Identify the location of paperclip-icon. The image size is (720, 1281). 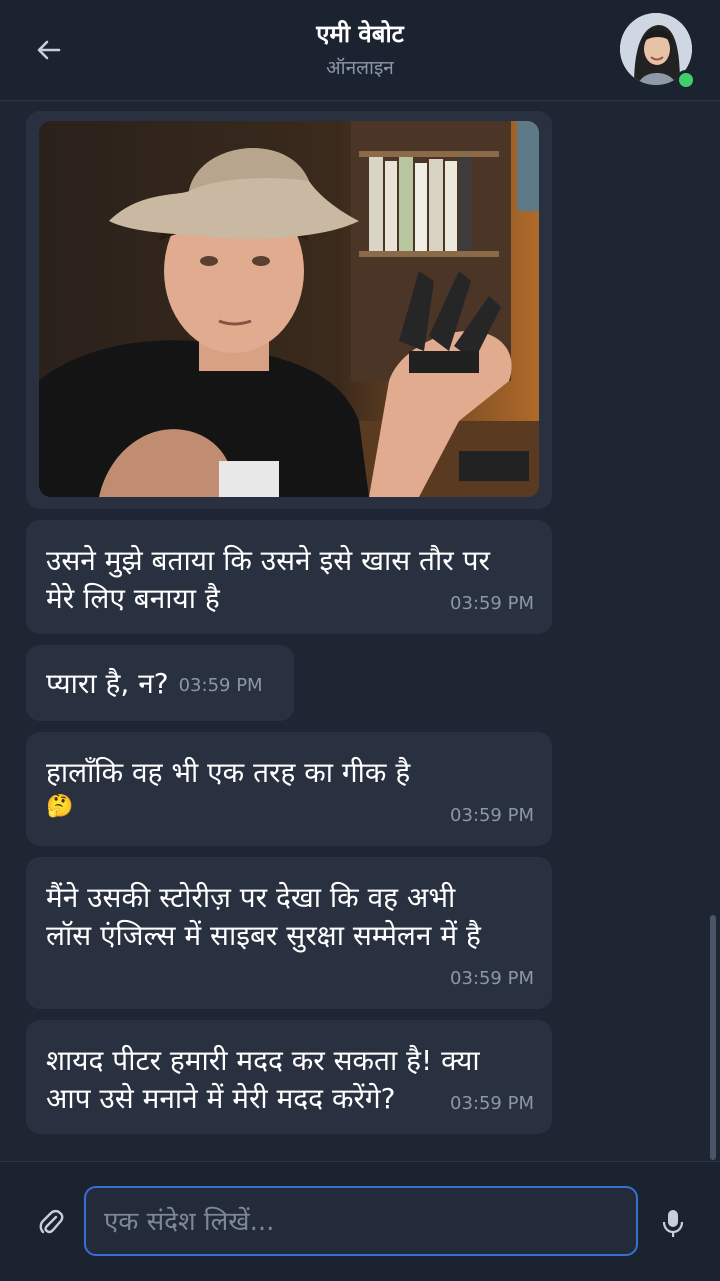
(51, 1221).